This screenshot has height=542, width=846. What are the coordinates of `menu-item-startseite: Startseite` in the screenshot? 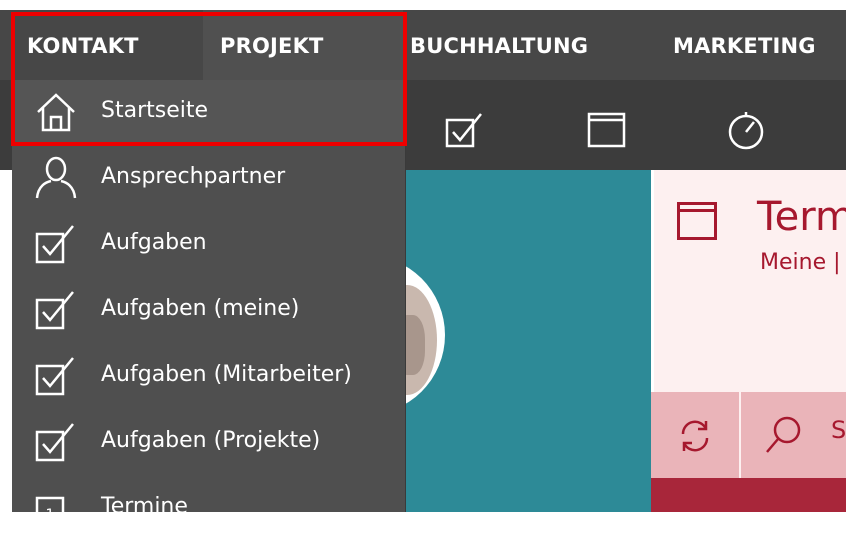 It's located at (208, 113).